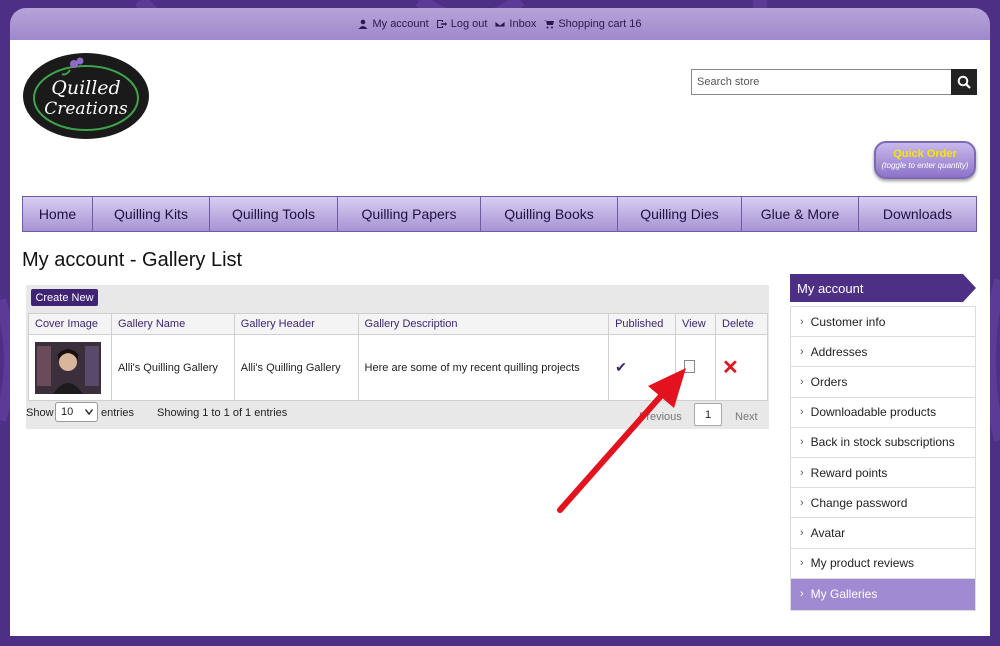 This screenshot has height=646, width=1000. Describe the element at coordinates (172, 324) in the screenshot. I see `col-gallery-name: Gallery Name` at that location.